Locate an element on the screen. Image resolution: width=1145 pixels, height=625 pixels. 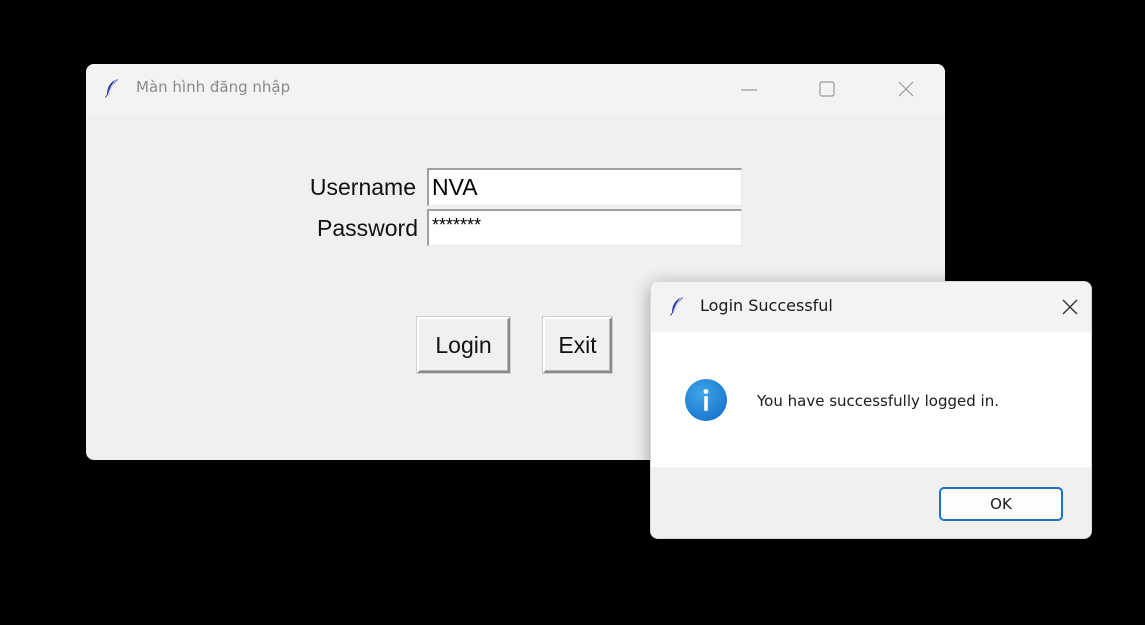
ok-button: OK is located at coordinates (1001, 504).